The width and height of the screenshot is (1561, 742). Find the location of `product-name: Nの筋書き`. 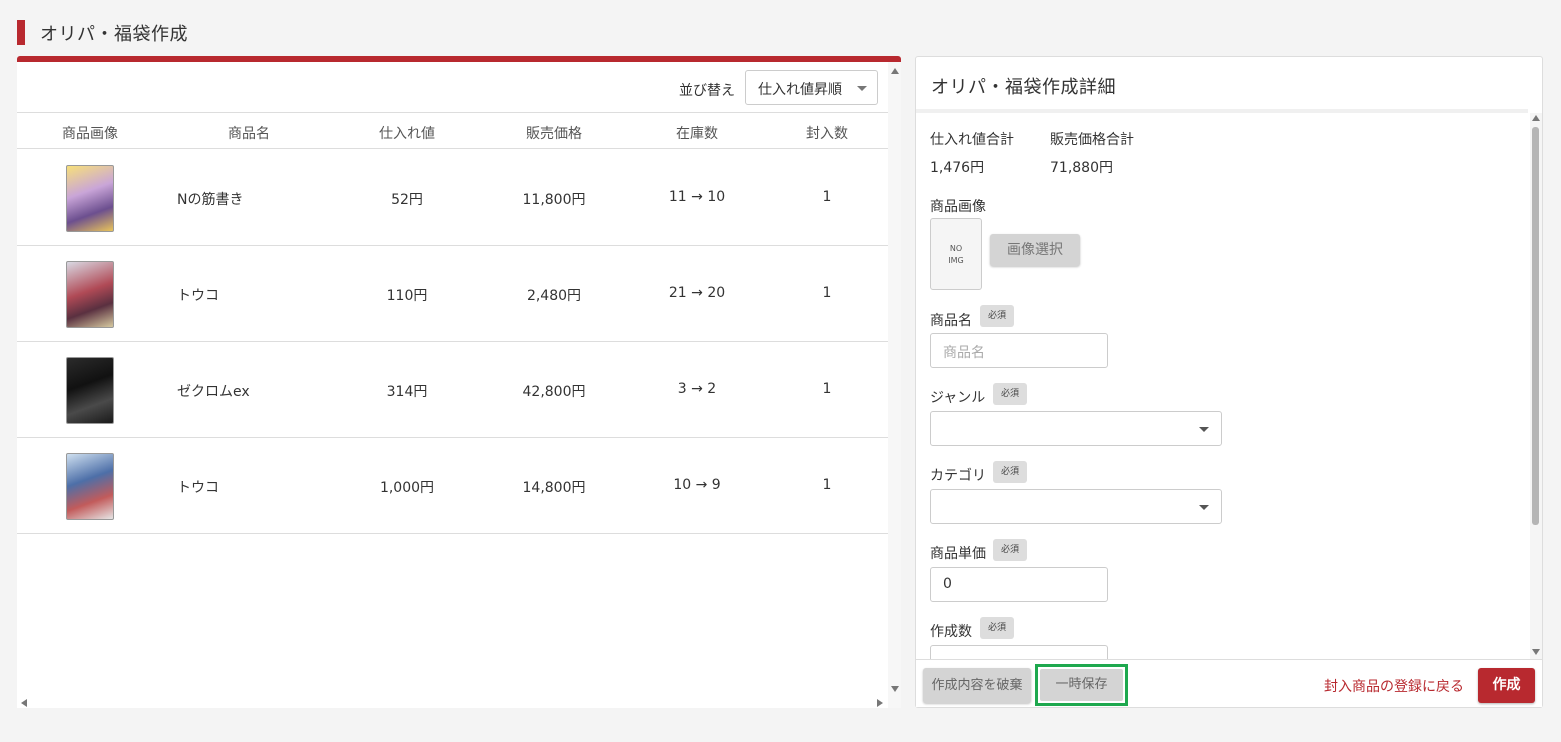

product-name: Nの筋書き is located at coordinates (210, 200).